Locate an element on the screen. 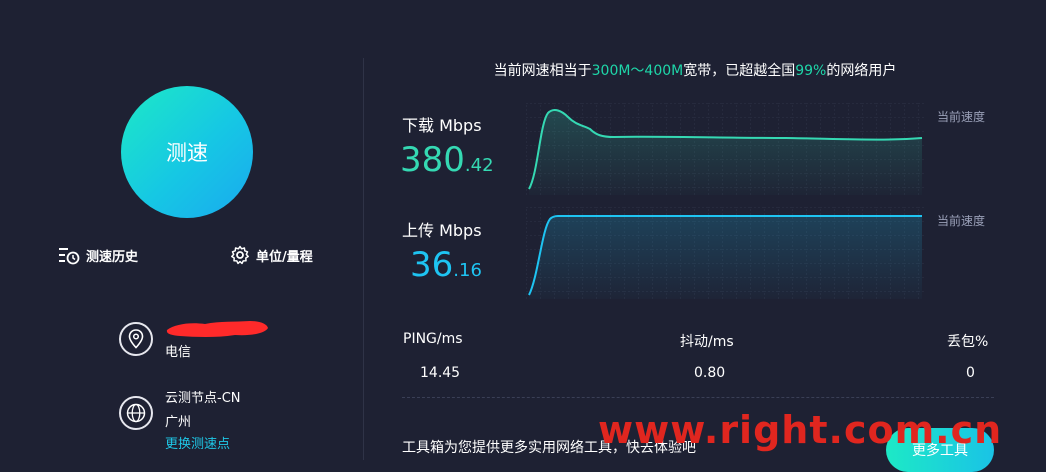 The image size is (1046, 472). upload-label: 上传 Mbps is located at coordinates (442, 230).